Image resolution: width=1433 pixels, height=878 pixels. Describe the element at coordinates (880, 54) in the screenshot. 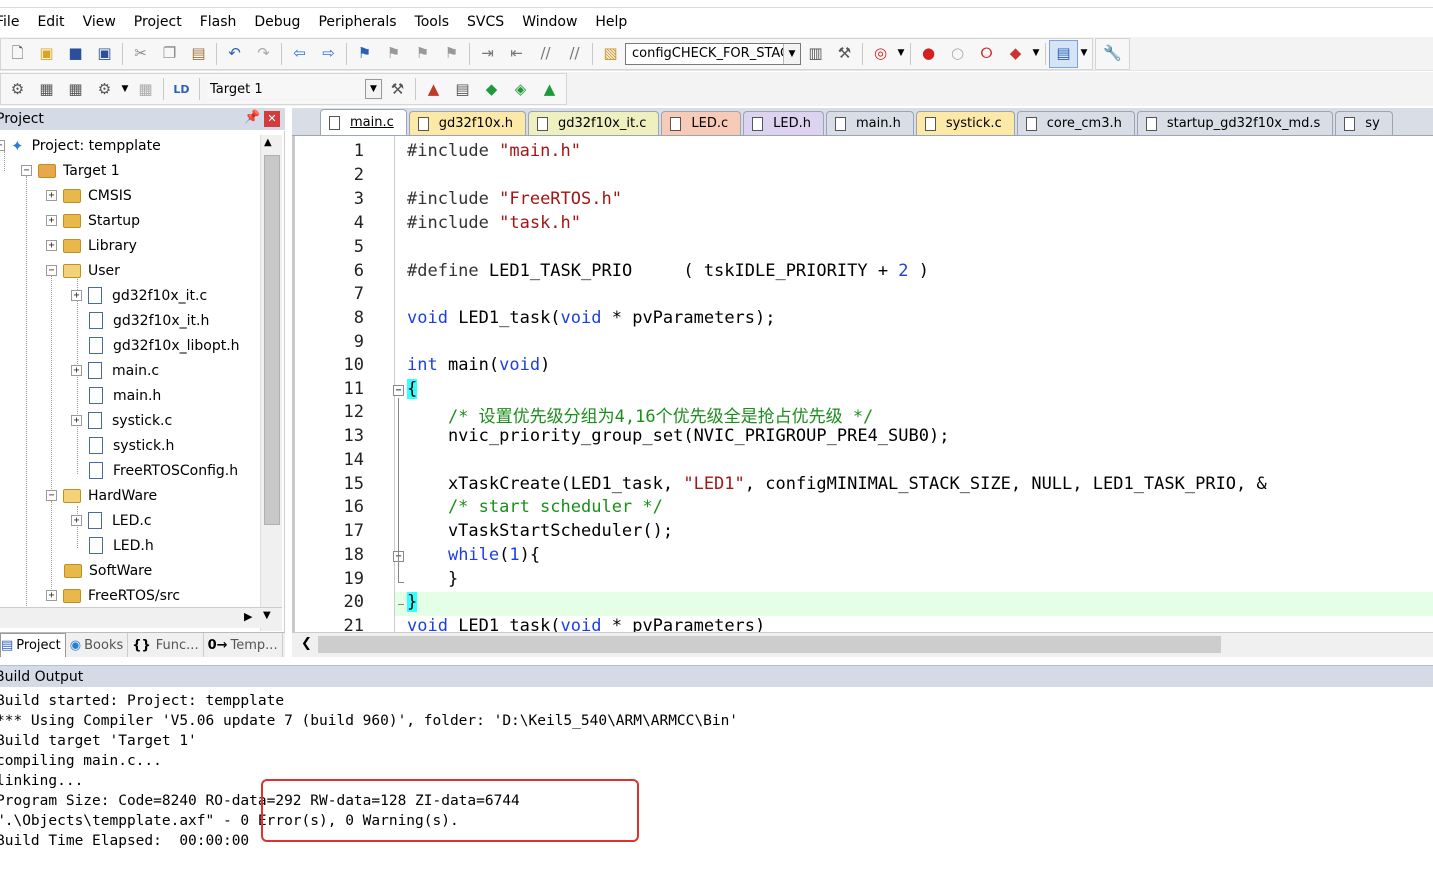

I see `debug-session-icon: ◎` at that location.